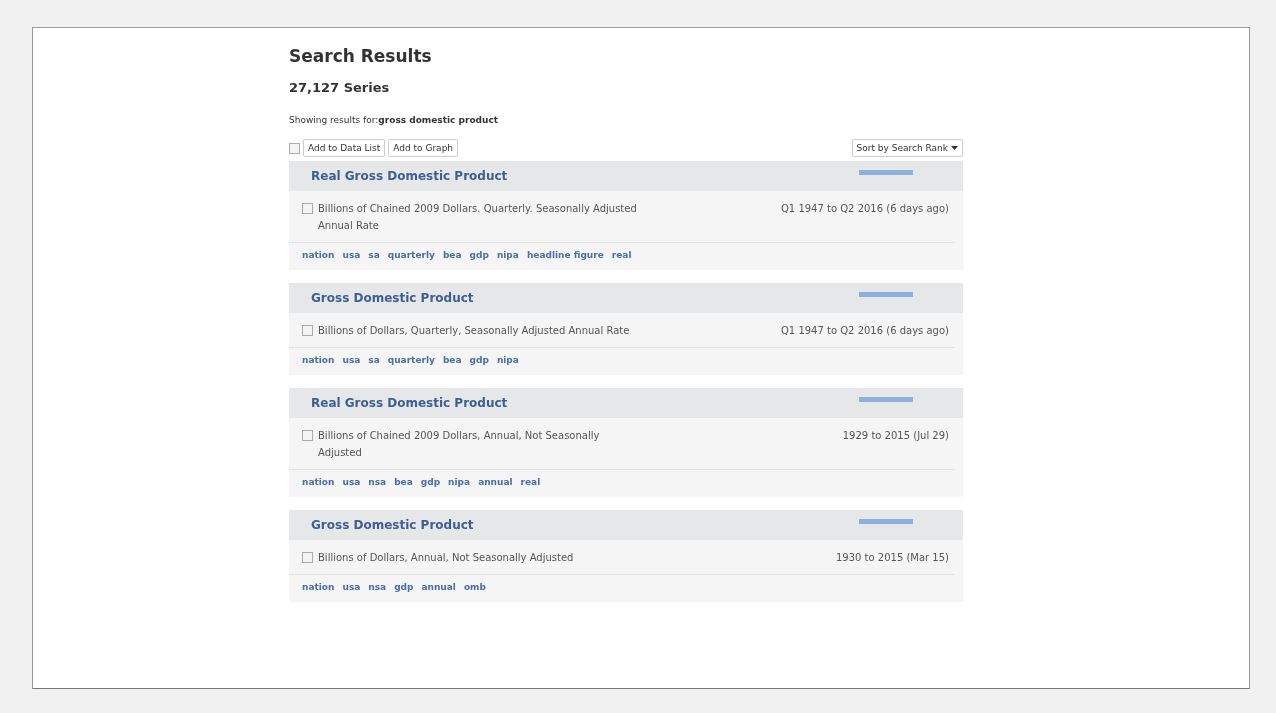 This screenshot has width=1276, height=713. I want to click on series-description: Billions of Dollars, Quarterly, Seasonally Adjusted Annual Rate, so click(474, 331).